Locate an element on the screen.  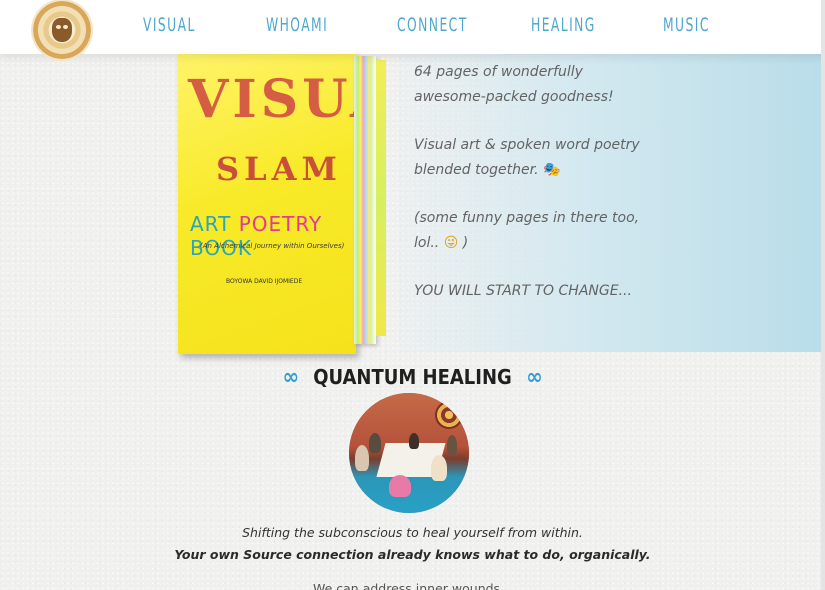
book-back-edge is located at coordinates (381, 198).